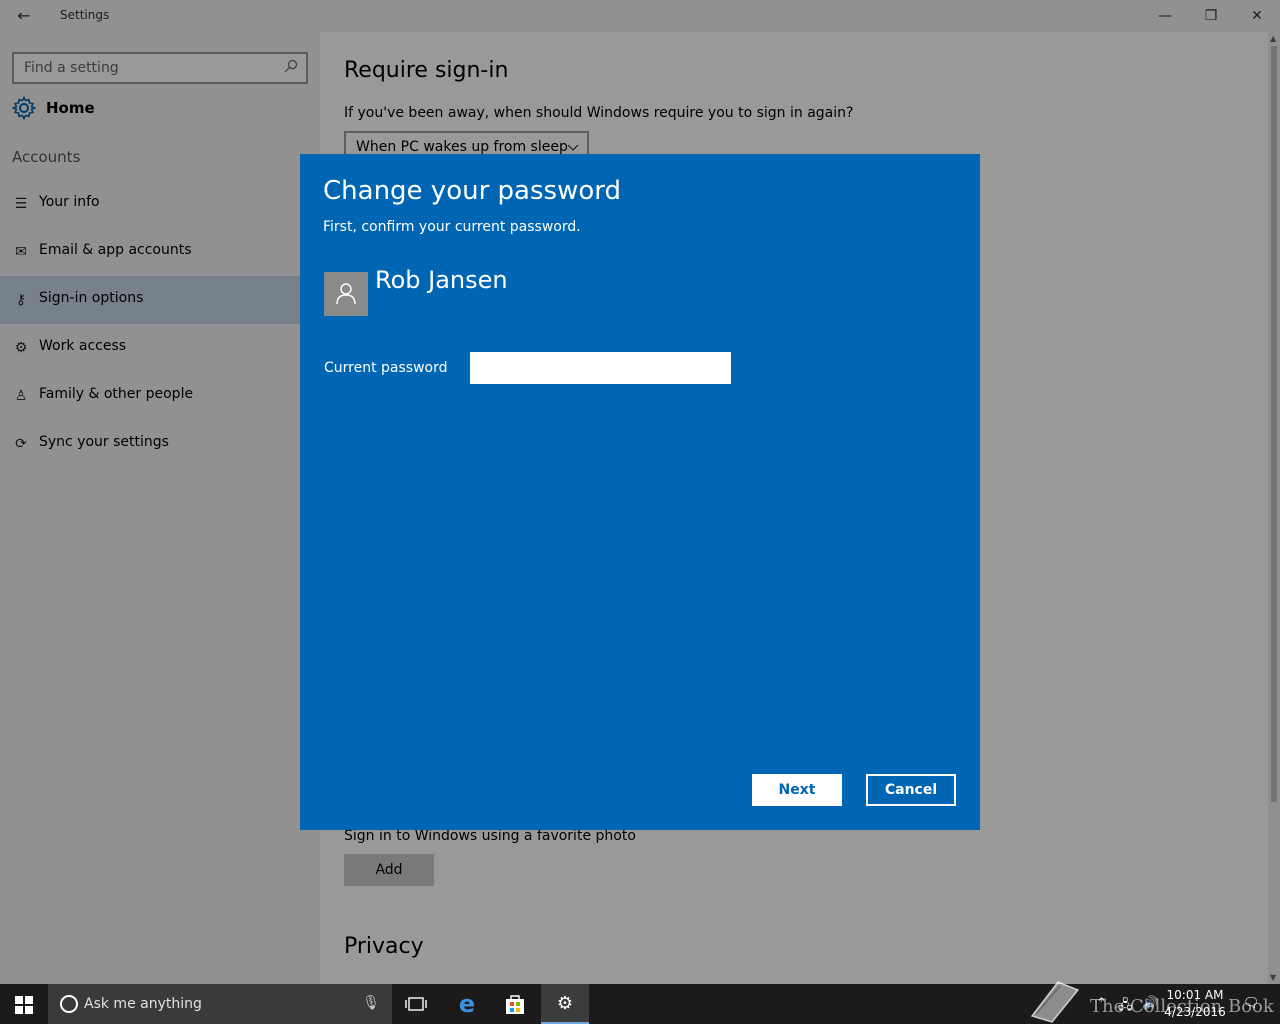 The height and width of the screenshot is (1024, 1280). I want to click on store-bag-icon, so click(515, 1004).